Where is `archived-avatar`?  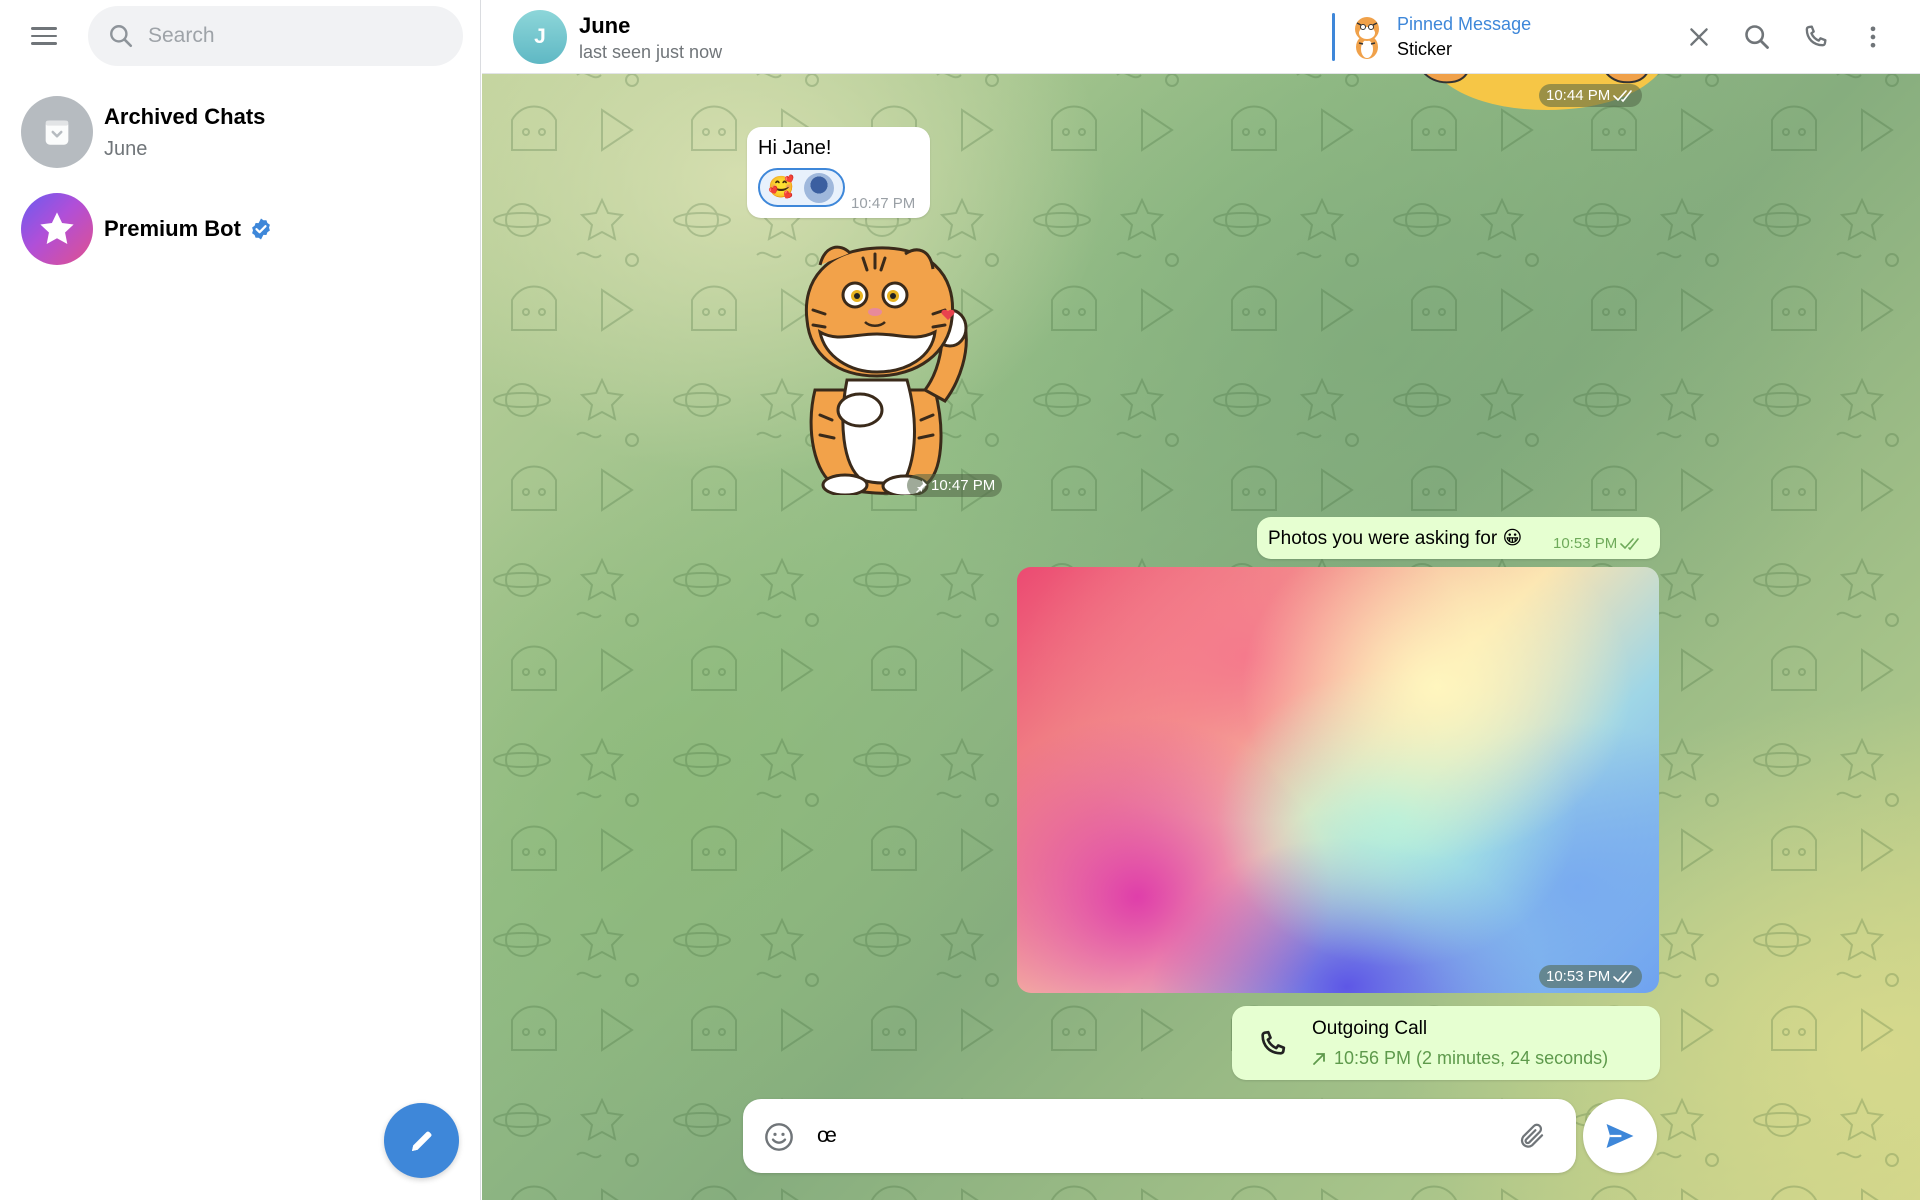
archived-avatar is located at coordinates (57, 132).